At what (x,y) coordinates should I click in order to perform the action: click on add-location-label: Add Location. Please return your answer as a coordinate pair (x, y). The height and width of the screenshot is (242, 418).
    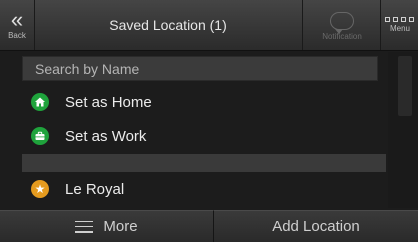
    Looking at the image, I should click on (316, 226).